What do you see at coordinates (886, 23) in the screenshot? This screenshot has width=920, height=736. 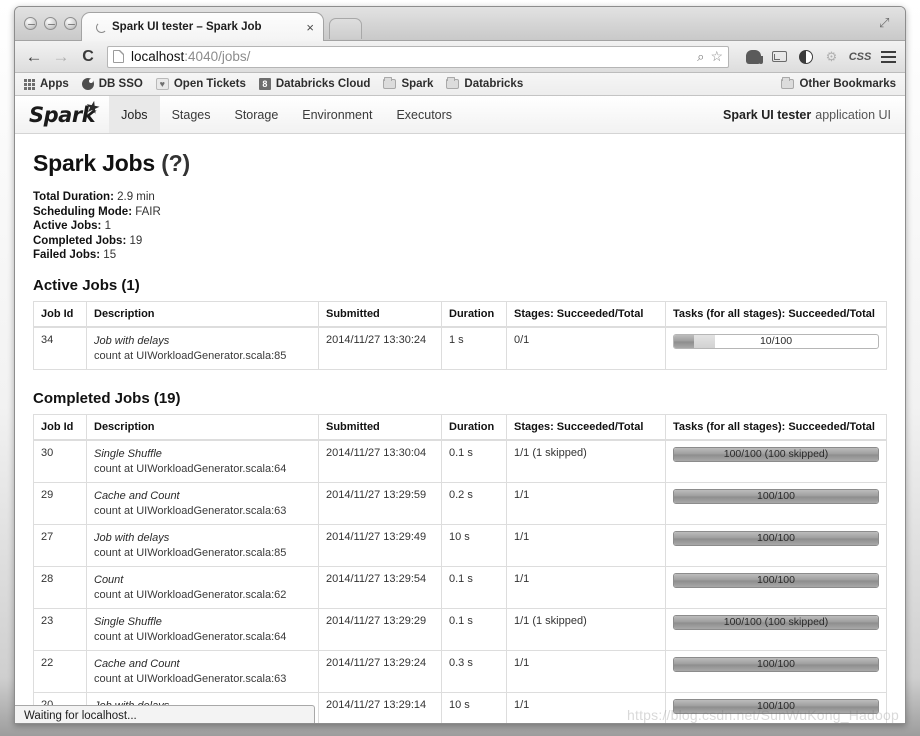 I see `fullscreen-icon: ⤢` at bounding box center [886, 23].